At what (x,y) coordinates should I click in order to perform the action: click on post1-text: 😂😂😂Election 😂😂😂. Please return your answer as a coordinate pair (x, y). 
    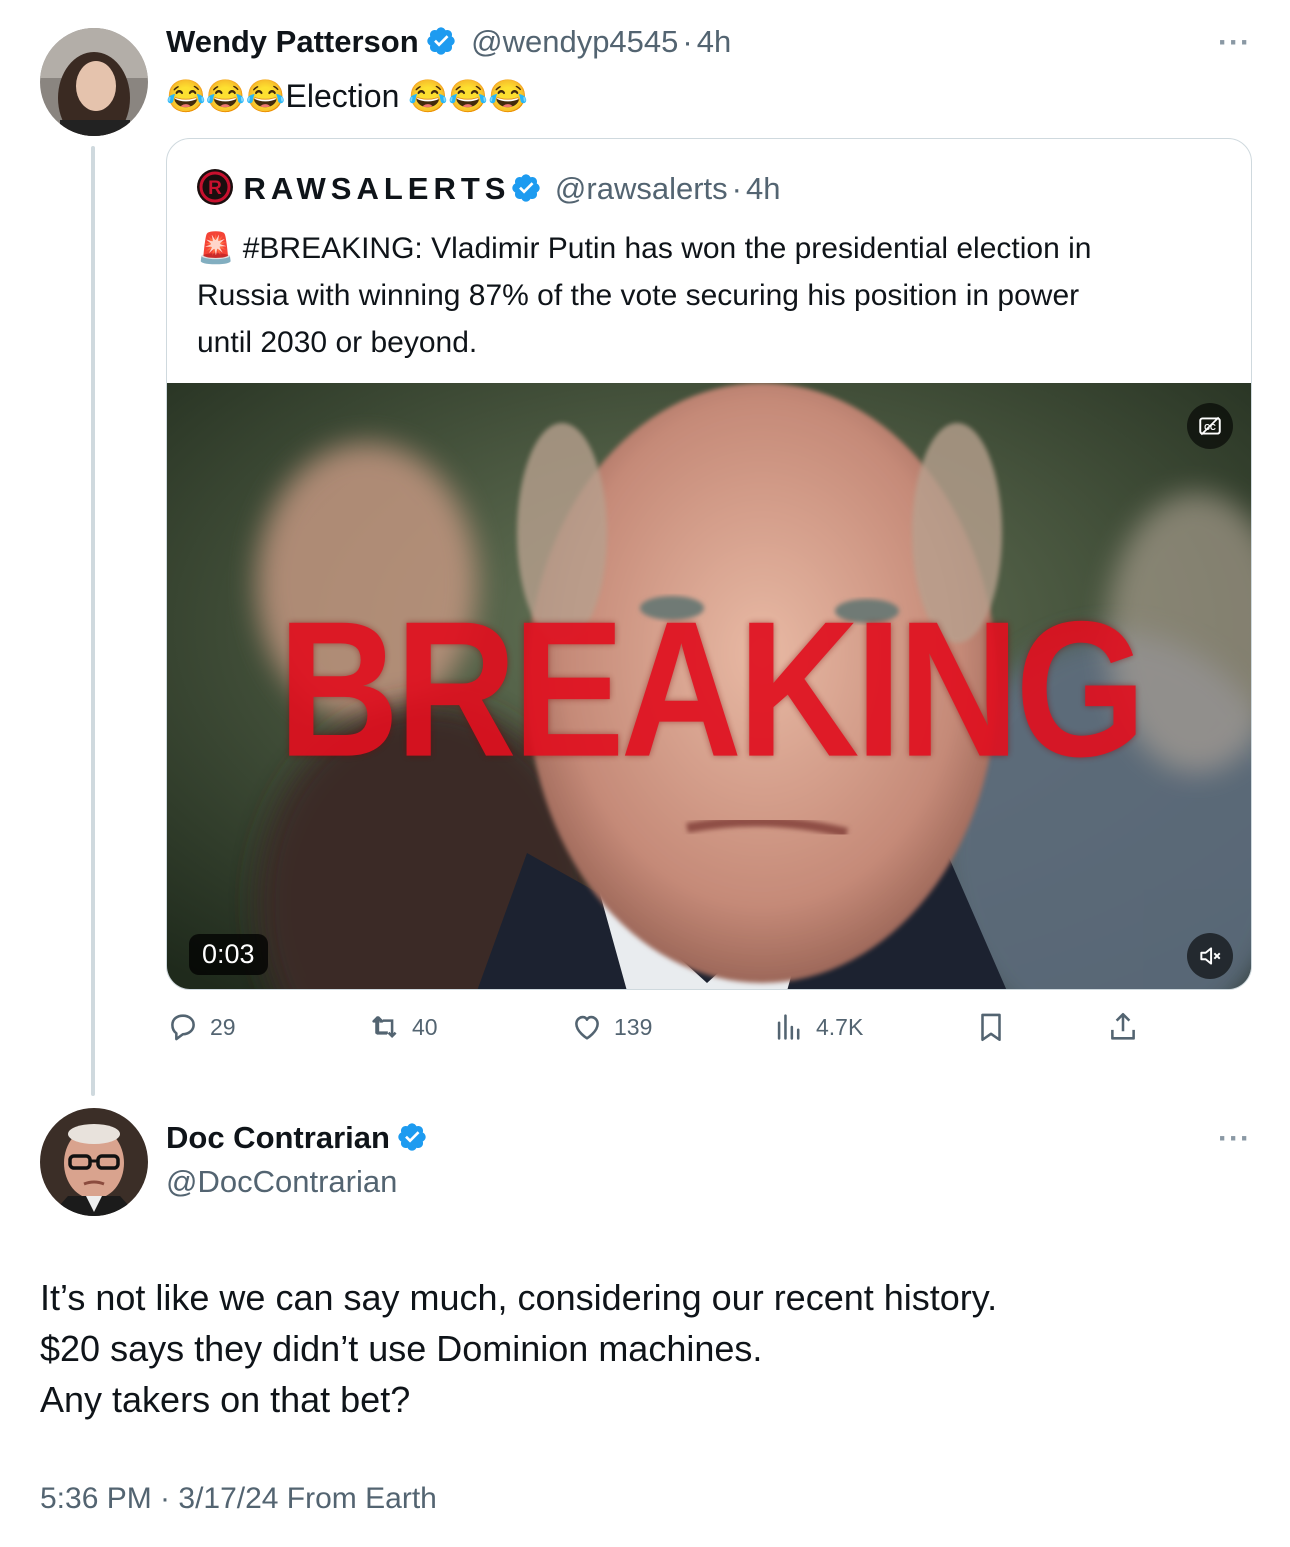
    Looking at the image, I should click on (347, 96).